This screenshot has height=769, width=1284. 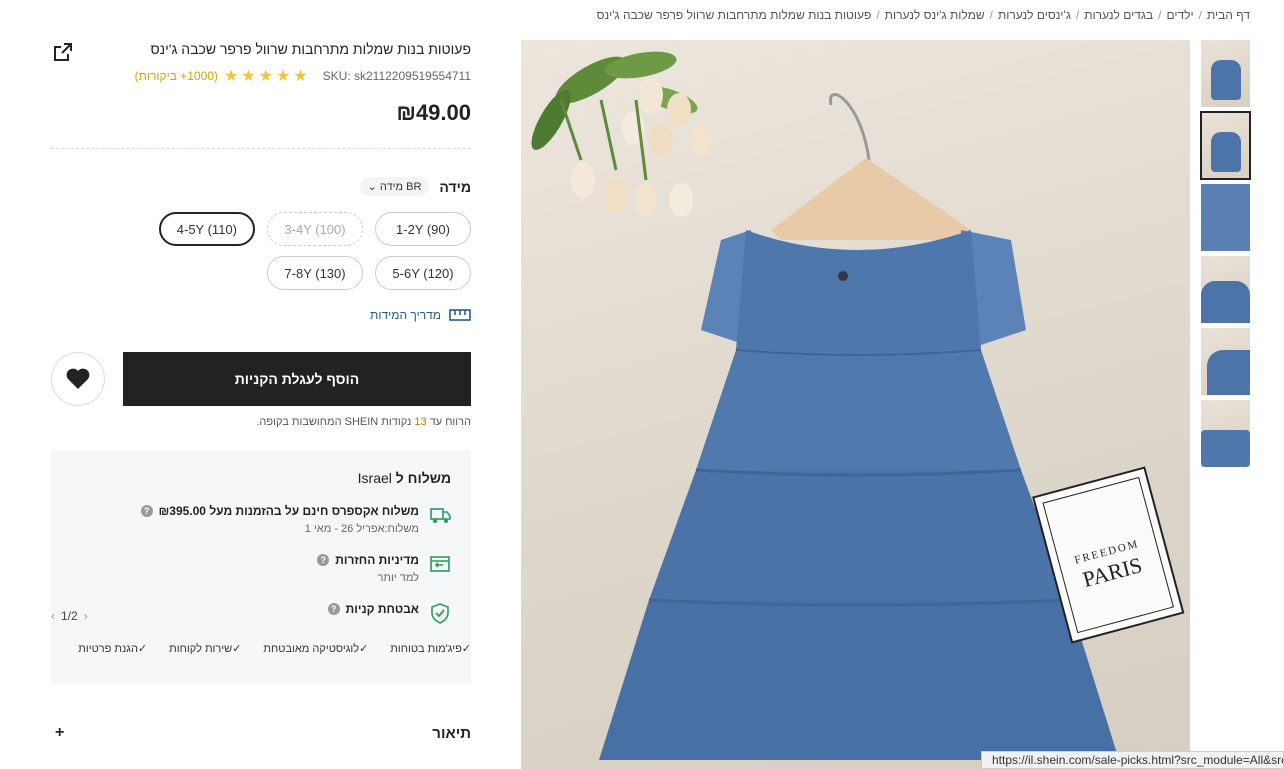 I want to click on guarantee-item: ✓שירות לקוחות, so click(x=205, y=649).